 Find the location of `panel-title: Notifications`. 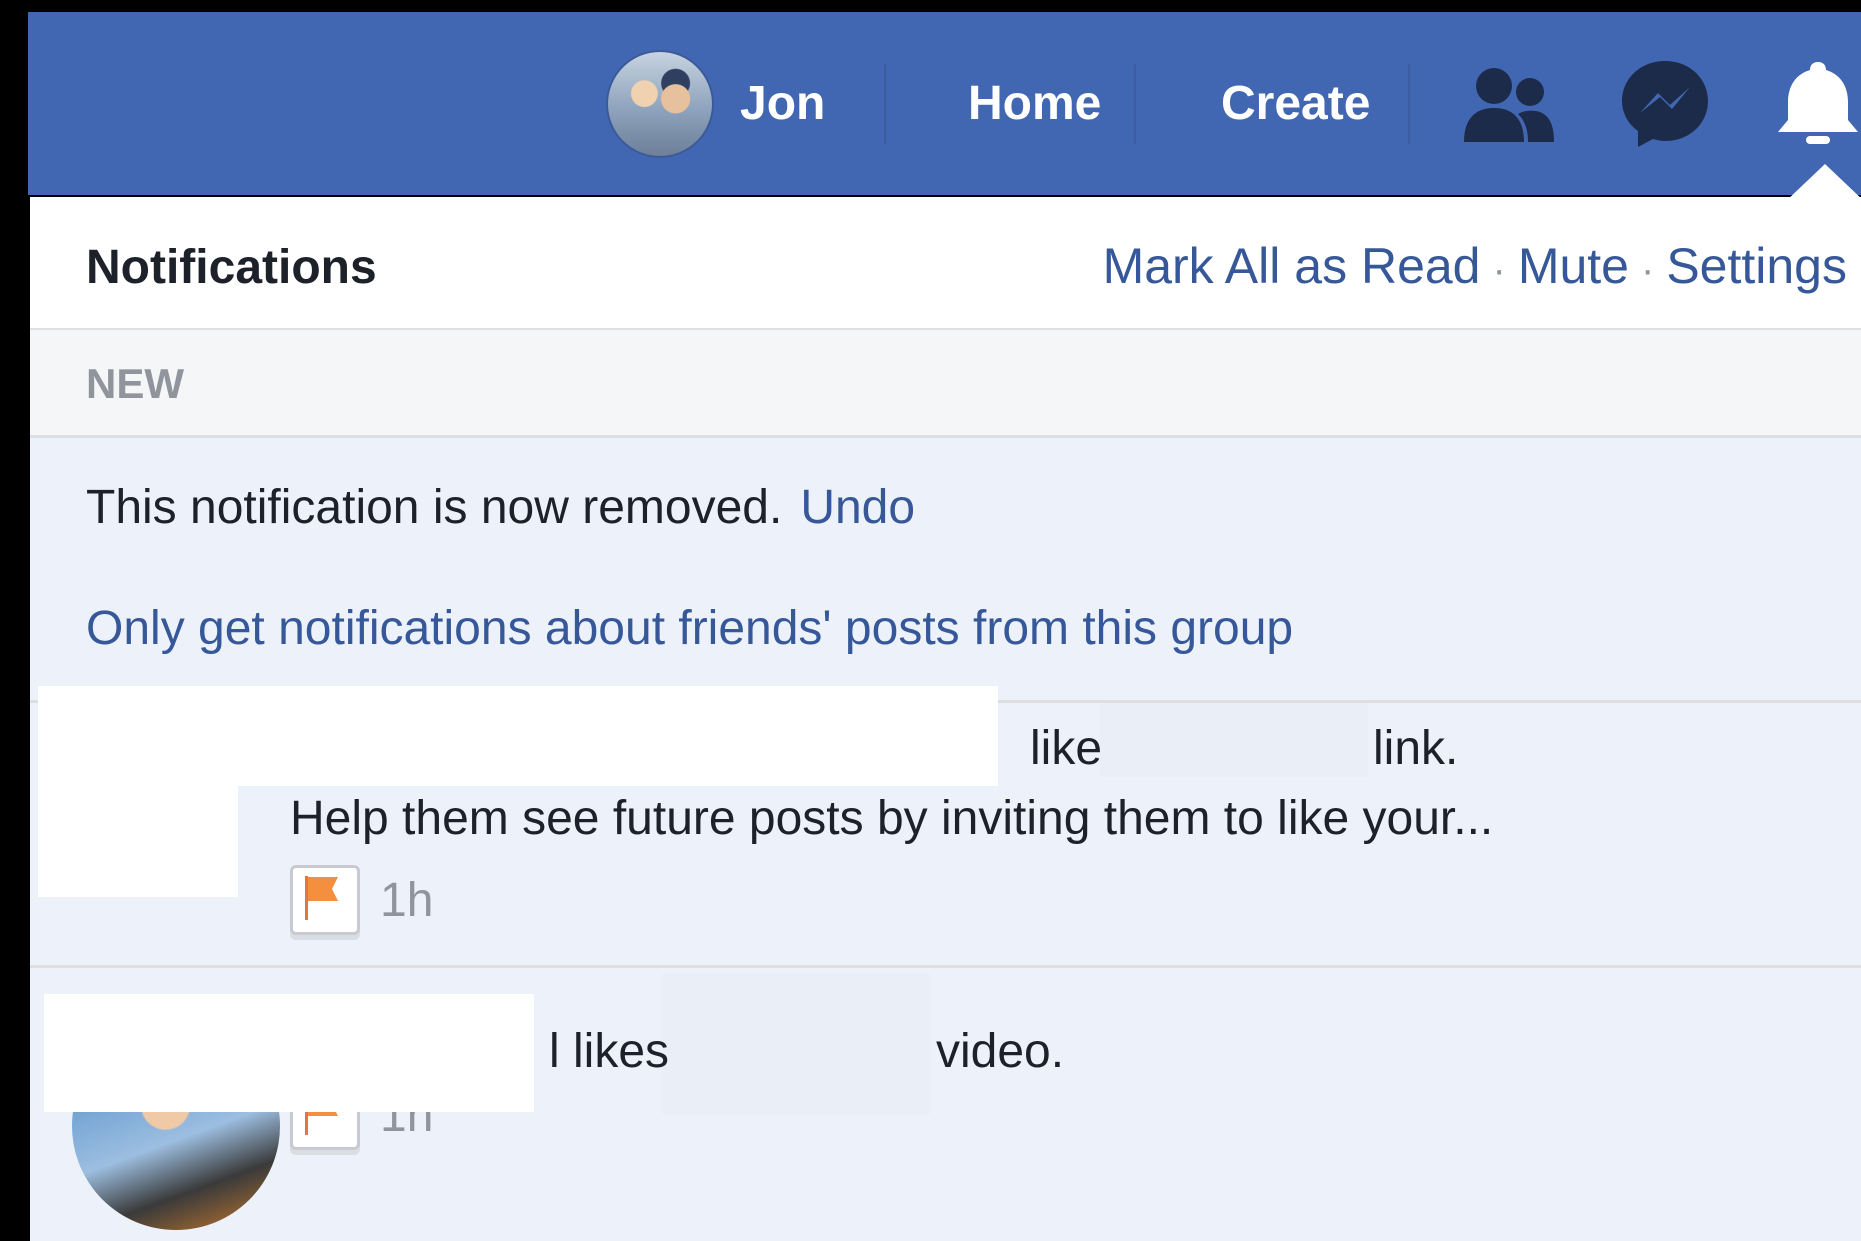

panel-title: Notifications is located at coordinates (231, 267).